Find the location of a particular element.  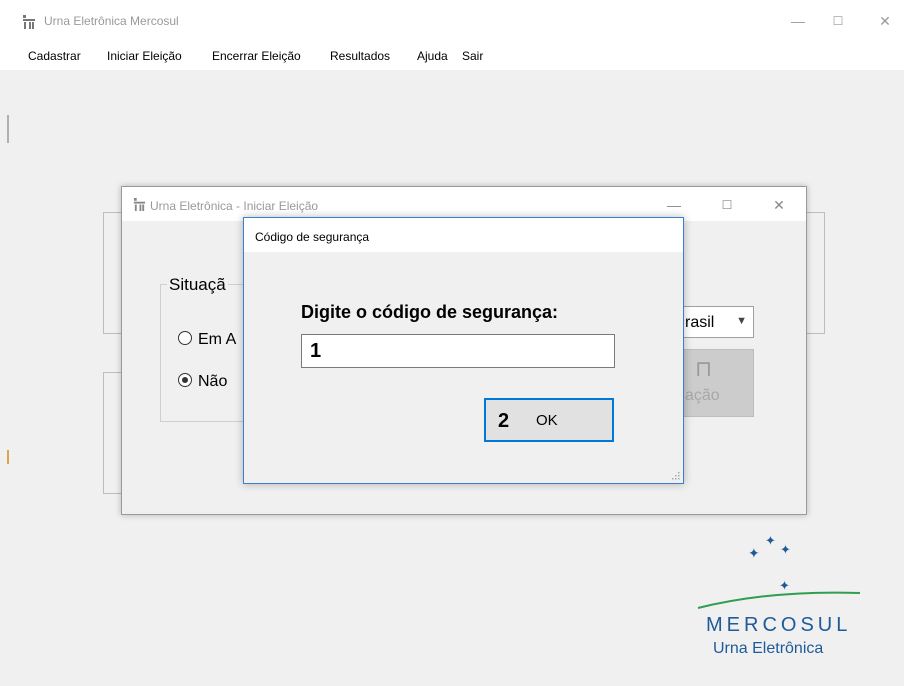

dialog-minimize-button: — is located at coordinates (674, 205).